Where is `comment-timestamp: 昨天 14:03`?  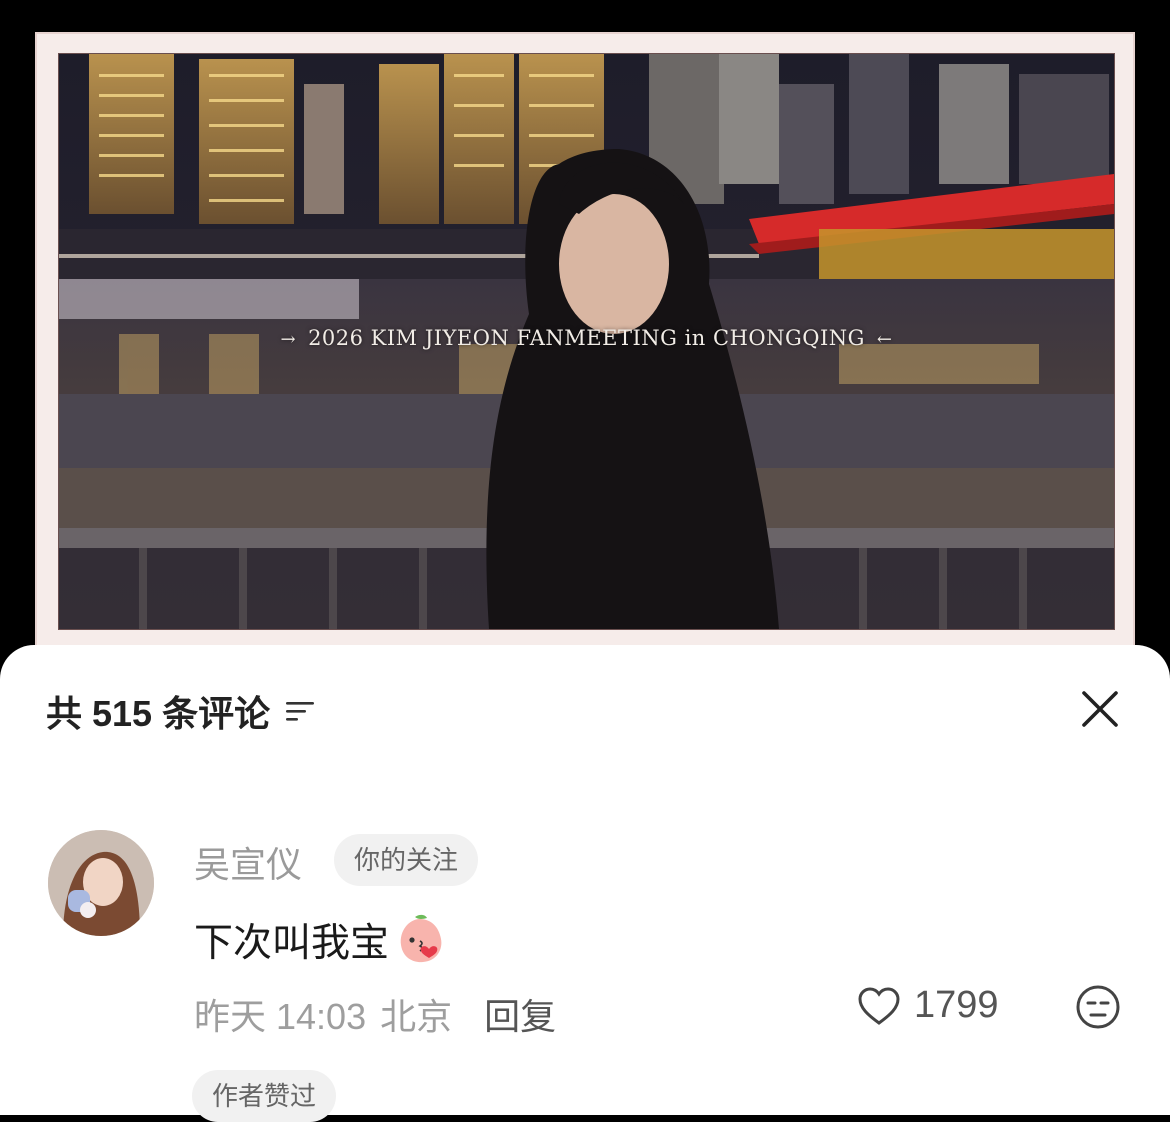
comment-timestamp: 昨天 14:03 is located at coordinates (280, 1016).